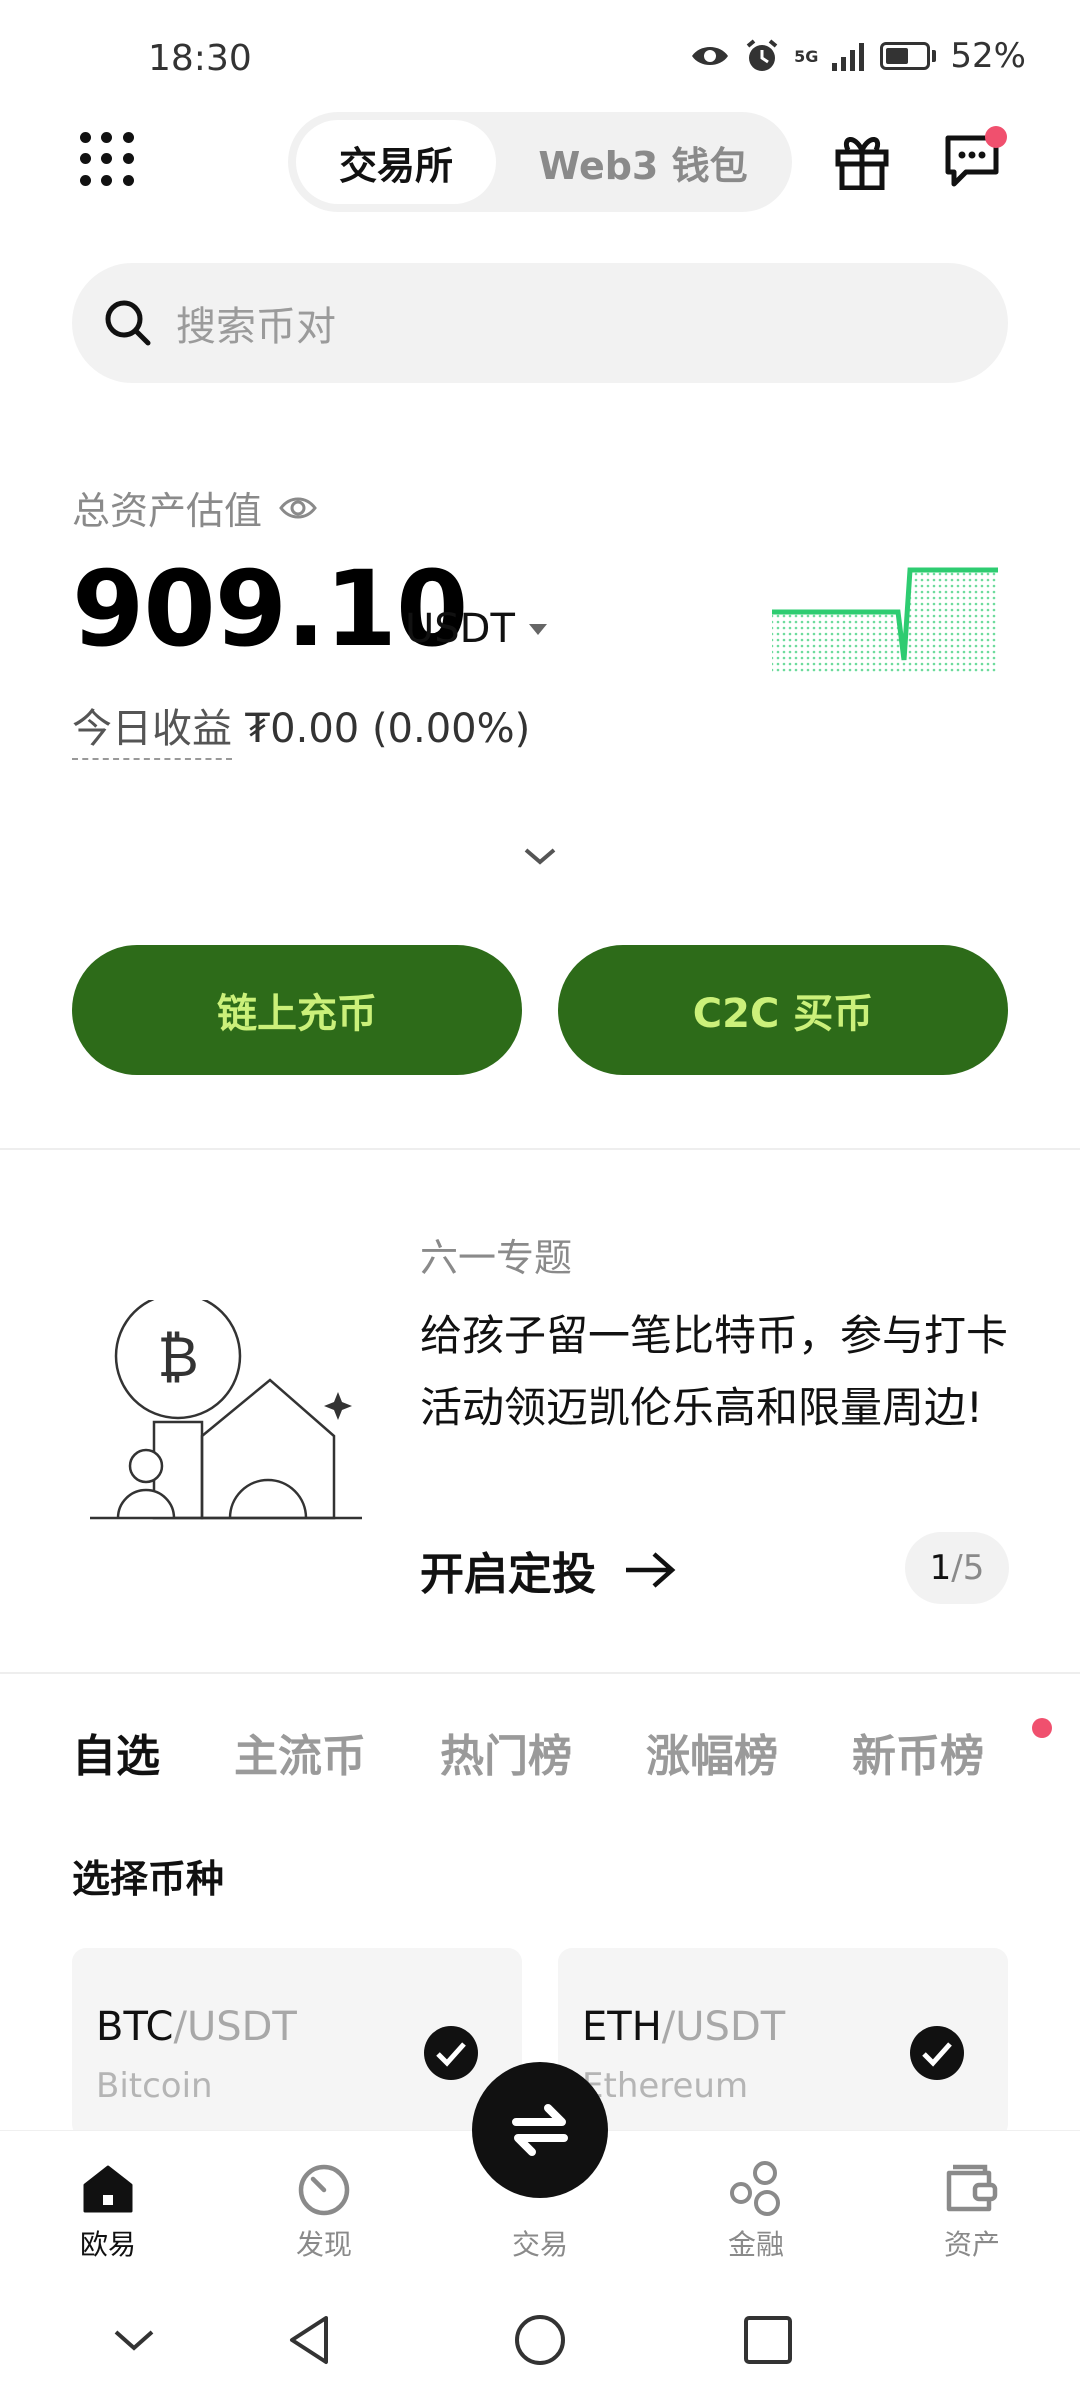 The image size is (1080, 2400). What do you see at coordinates (506, 1752) in the screenshot?
I see `tab-hot: 热门榜` at bounding box center [506, 1752].